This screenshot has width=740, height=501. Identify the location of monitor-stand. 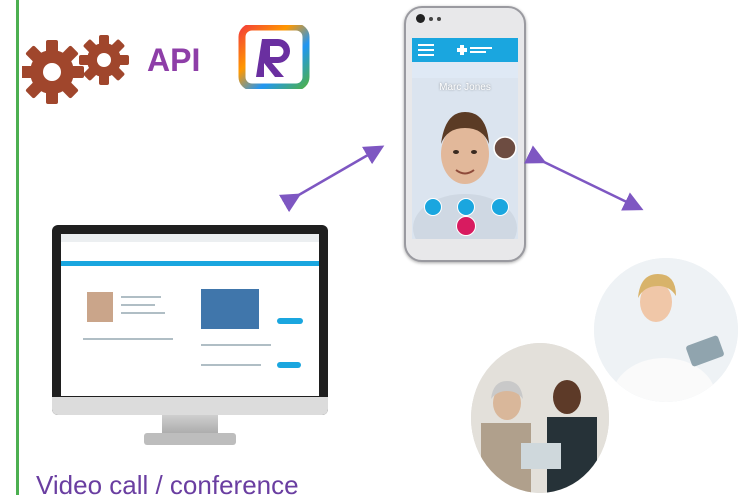
(190, 425).